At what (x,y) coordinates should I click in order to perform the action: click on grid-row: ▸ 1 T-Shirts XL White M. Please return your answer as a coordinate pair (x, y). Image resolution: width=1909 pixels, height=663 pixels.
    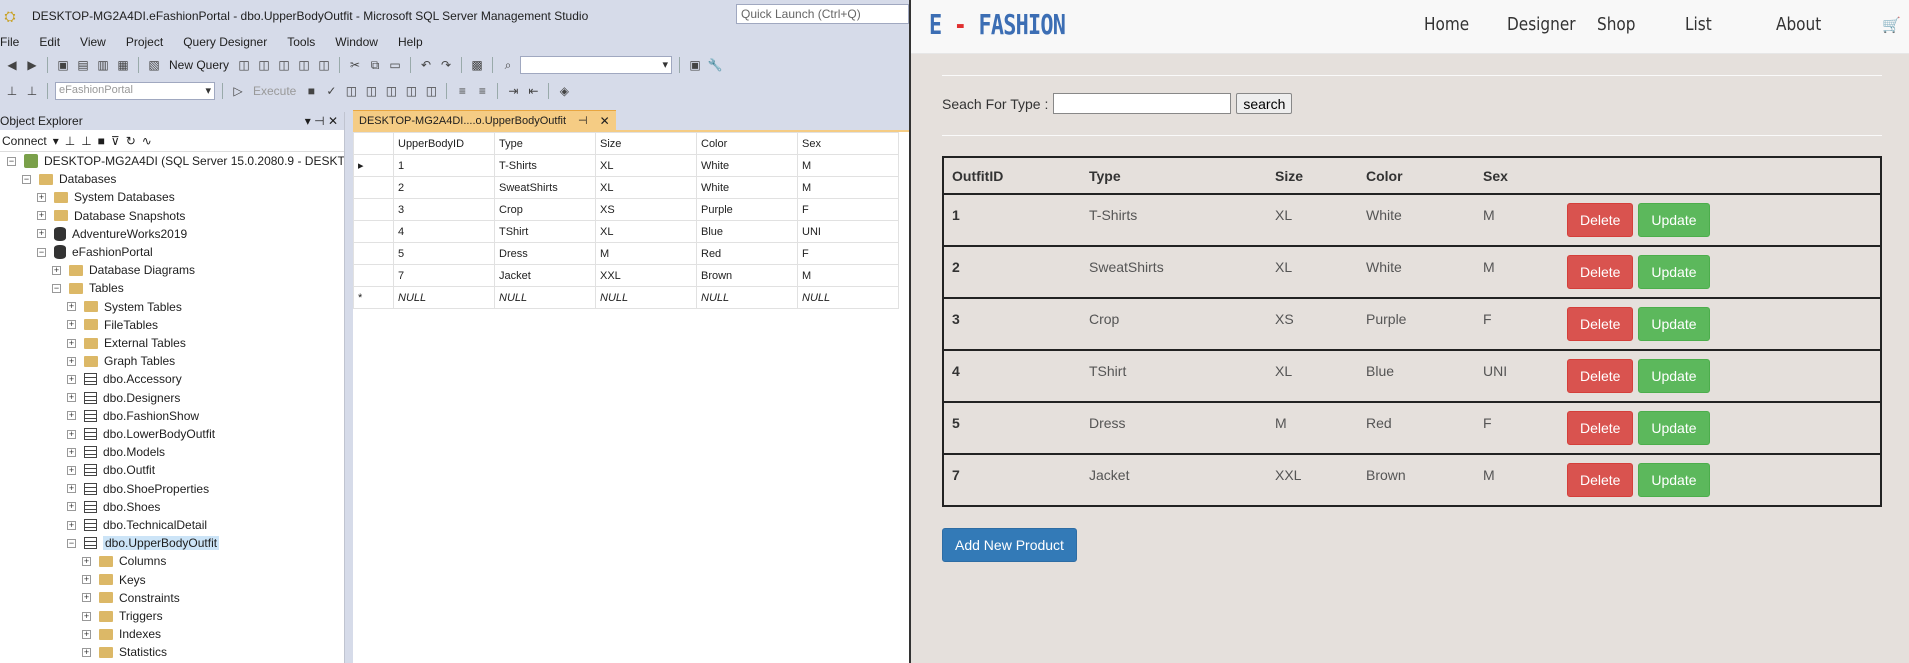
    Looking at the image, I should click on (626, 165).